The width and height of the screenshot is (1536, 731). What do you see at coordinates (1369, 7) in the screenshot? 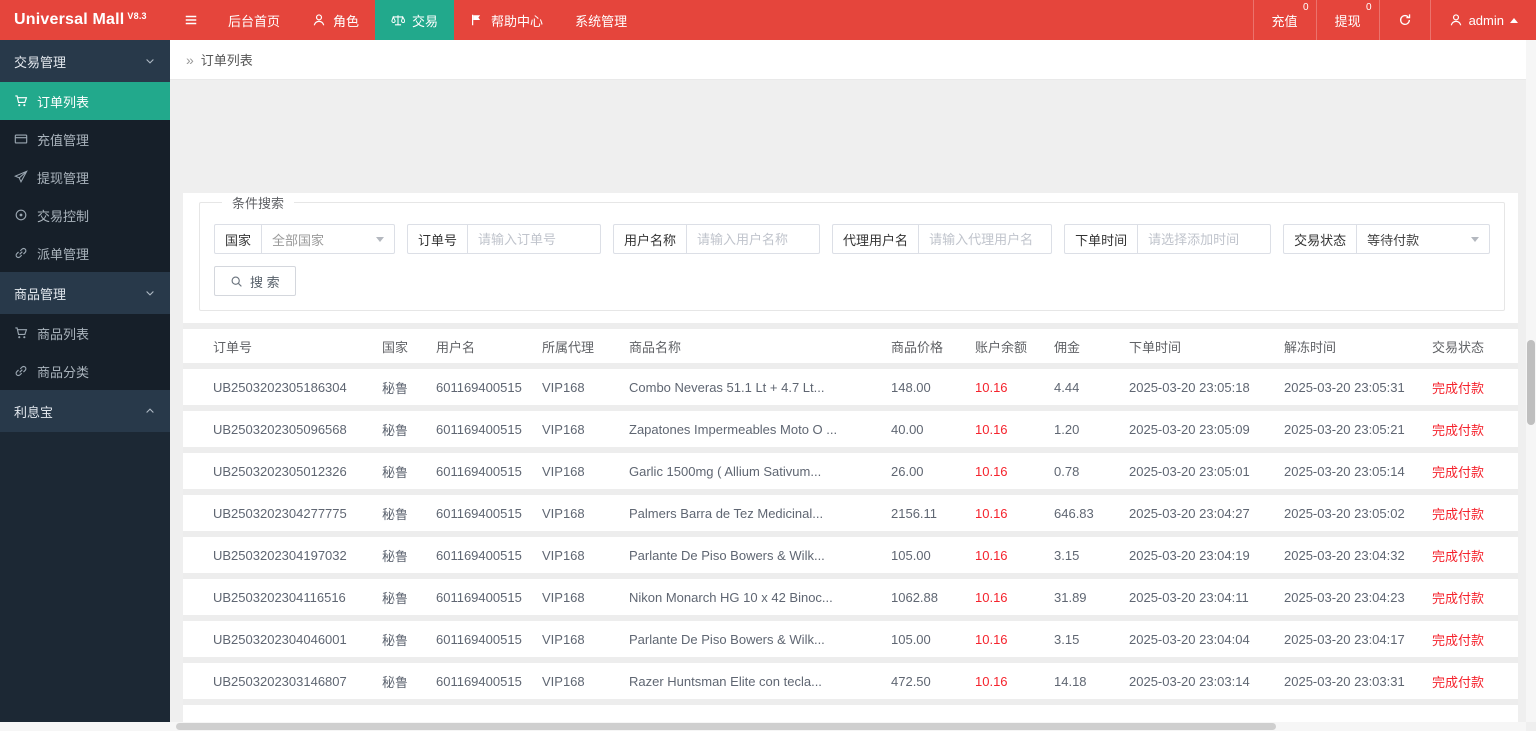
I see `withdraw-badge: 0` at bounding box center [1369, 7].